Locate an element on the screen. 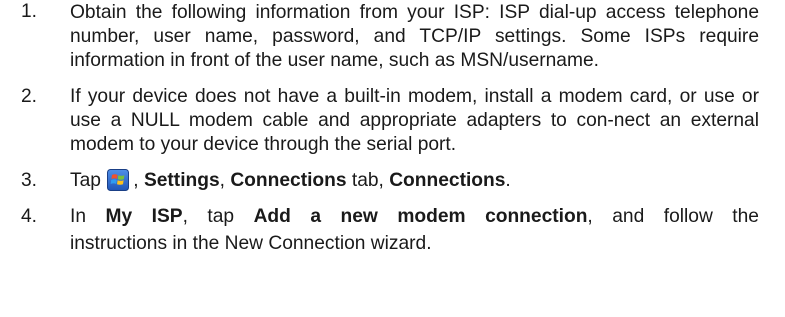 The width and height of the screenshot is (785, 317). step-text-prefix: In is located at coordinates (88, 216).